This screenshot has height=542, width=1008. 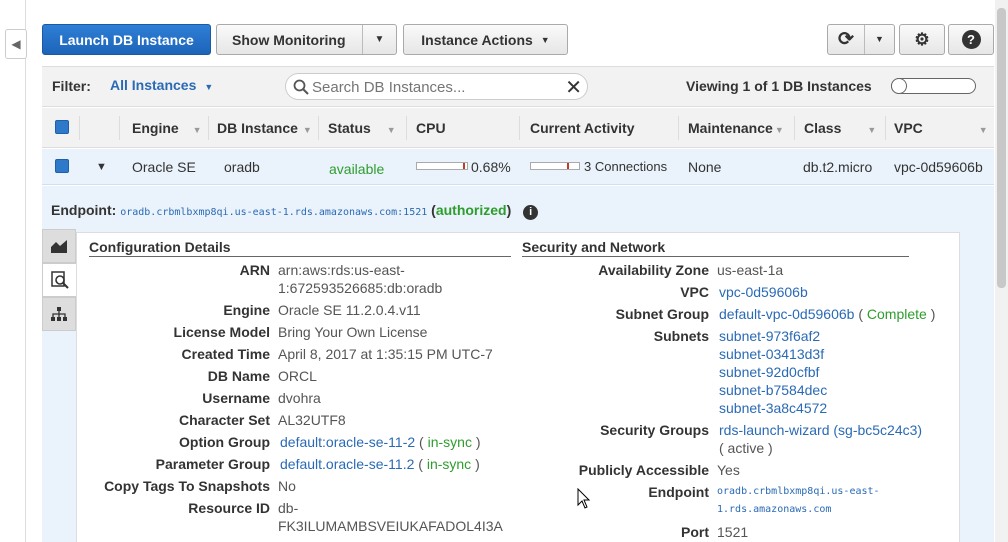 What do you see at coordinates (167, 128) in the screenshot?
I see `column-engine: Engine ▼` at bounding box center [167, 128].